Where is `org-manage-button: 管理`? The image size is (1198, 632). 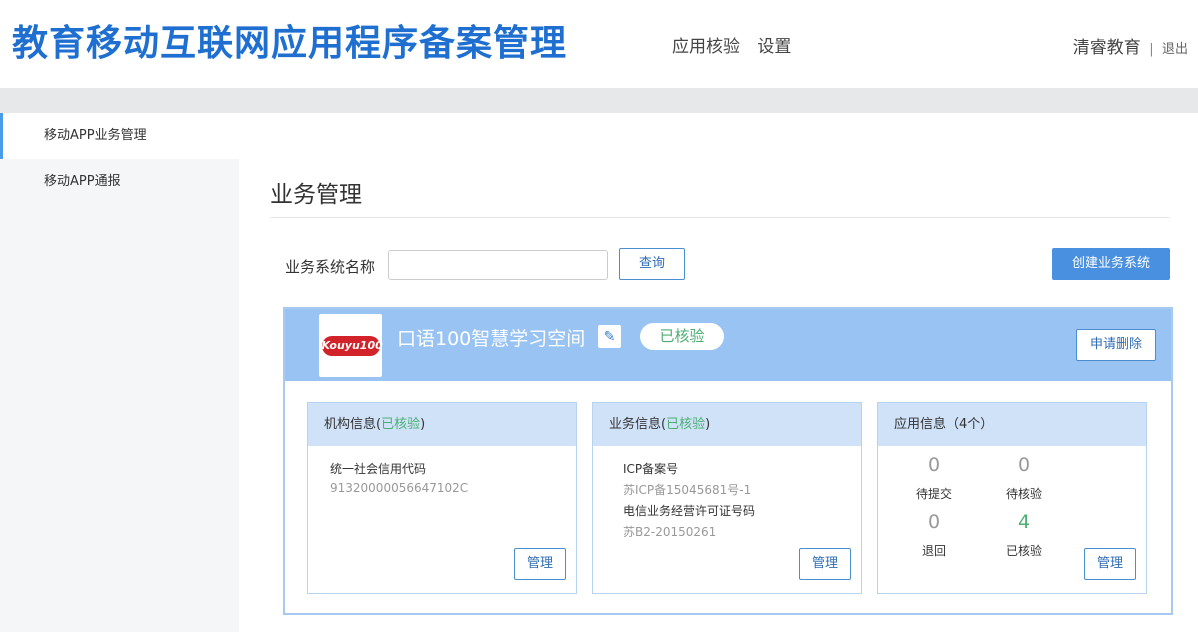
org-manage-button: 管理 is located at coordinates (540, 564).